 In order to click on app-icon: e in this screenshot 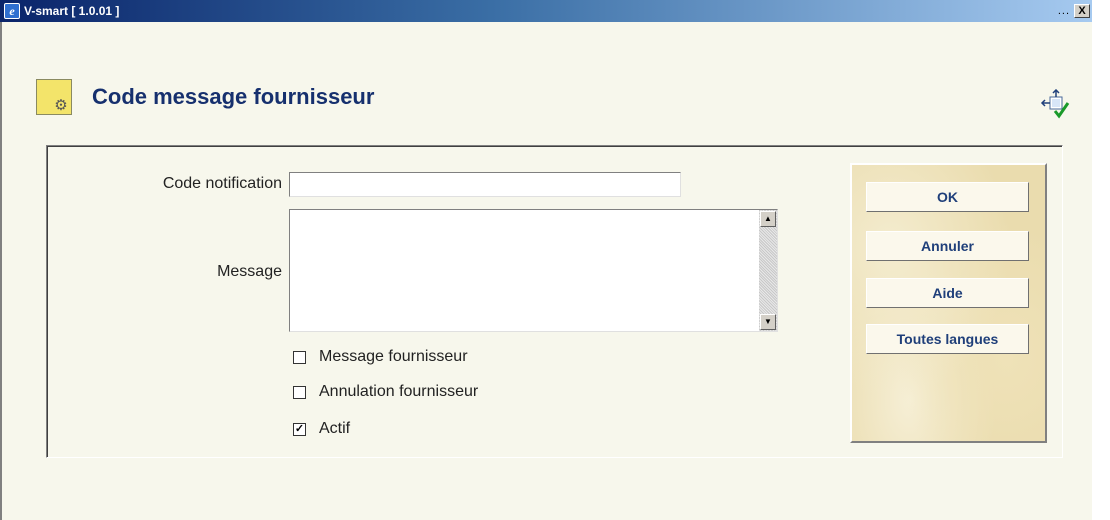, I will do `click(12, 11)`.